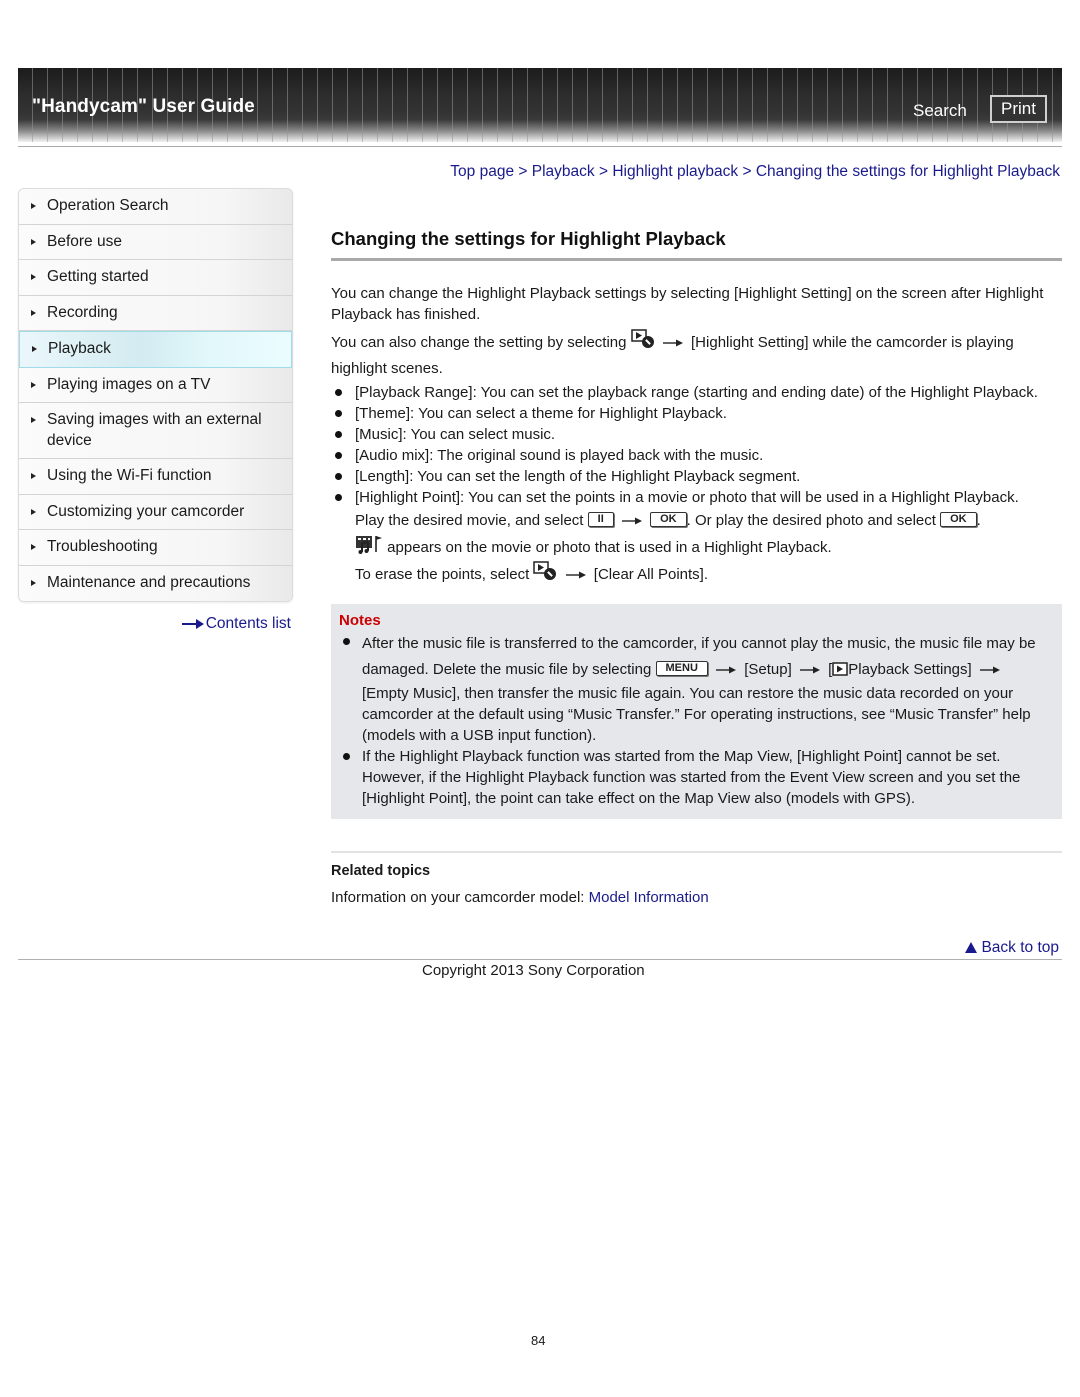 The width and height of the screenshot is (1080, 1397). I want to click on sidebar-item-label: Maintenance and precautions, so click(149, 582).